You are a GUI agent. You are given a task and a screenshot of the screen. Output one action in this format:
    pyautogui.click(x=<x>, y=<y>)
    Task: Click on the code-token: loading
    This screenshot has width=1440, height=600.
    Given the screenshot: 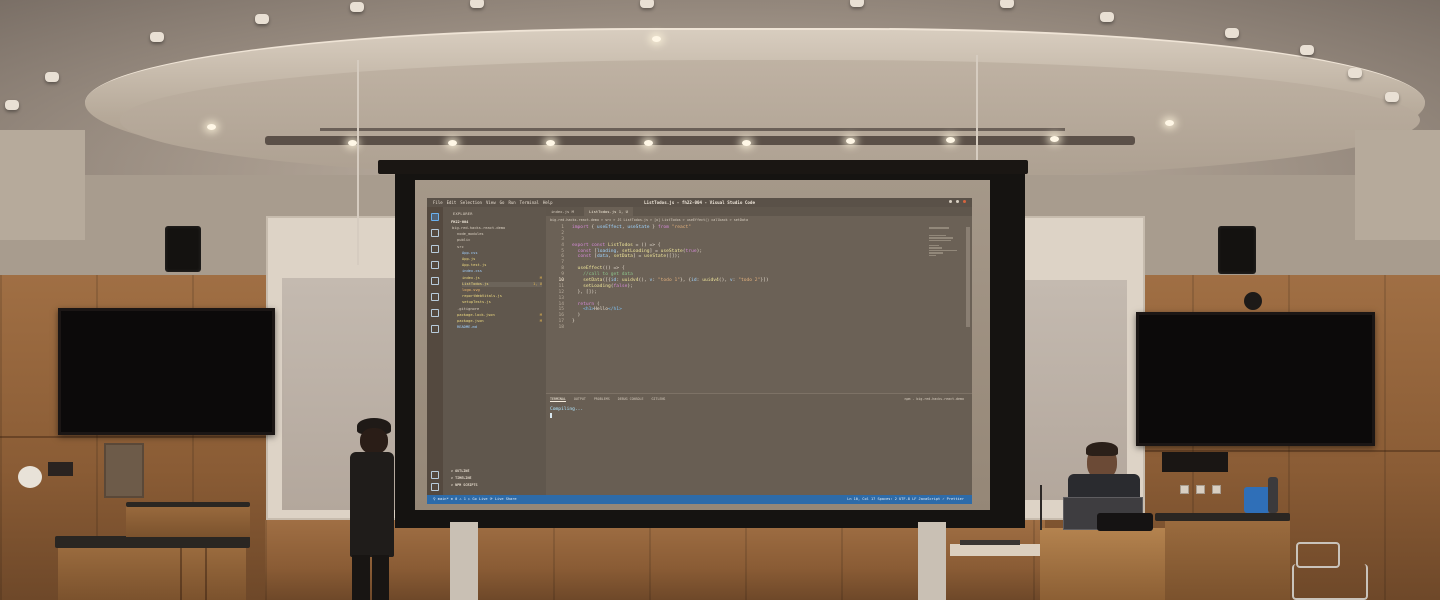 What is the action you would take?
    pyautogui.click(x=606, y=251)
    